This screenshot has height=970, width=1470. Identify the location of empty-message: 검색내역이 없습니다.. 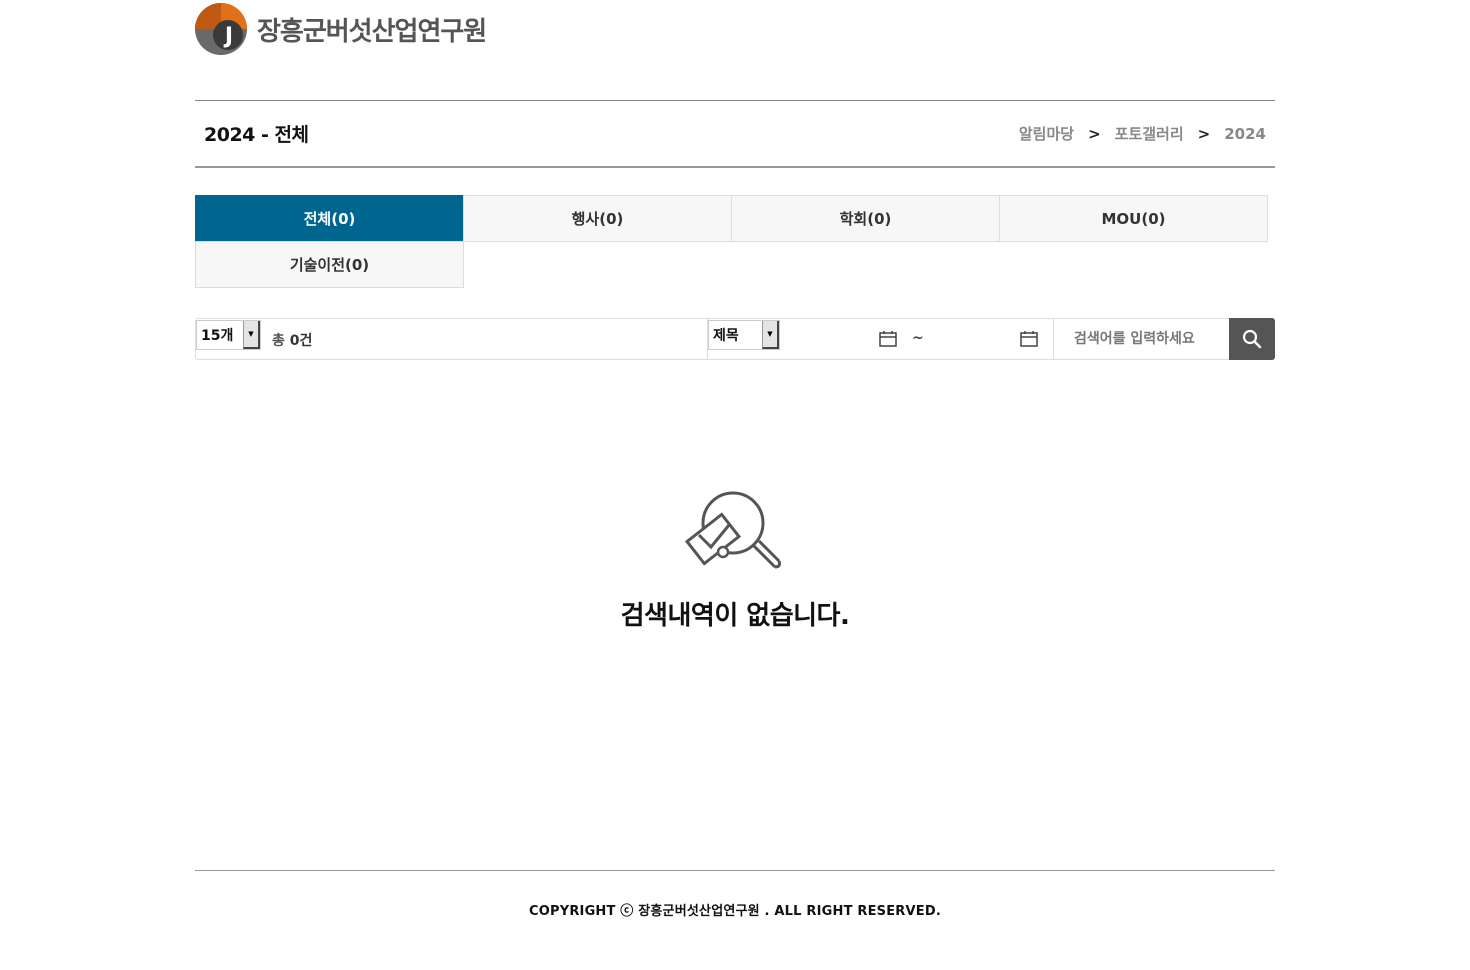
(735, 616).